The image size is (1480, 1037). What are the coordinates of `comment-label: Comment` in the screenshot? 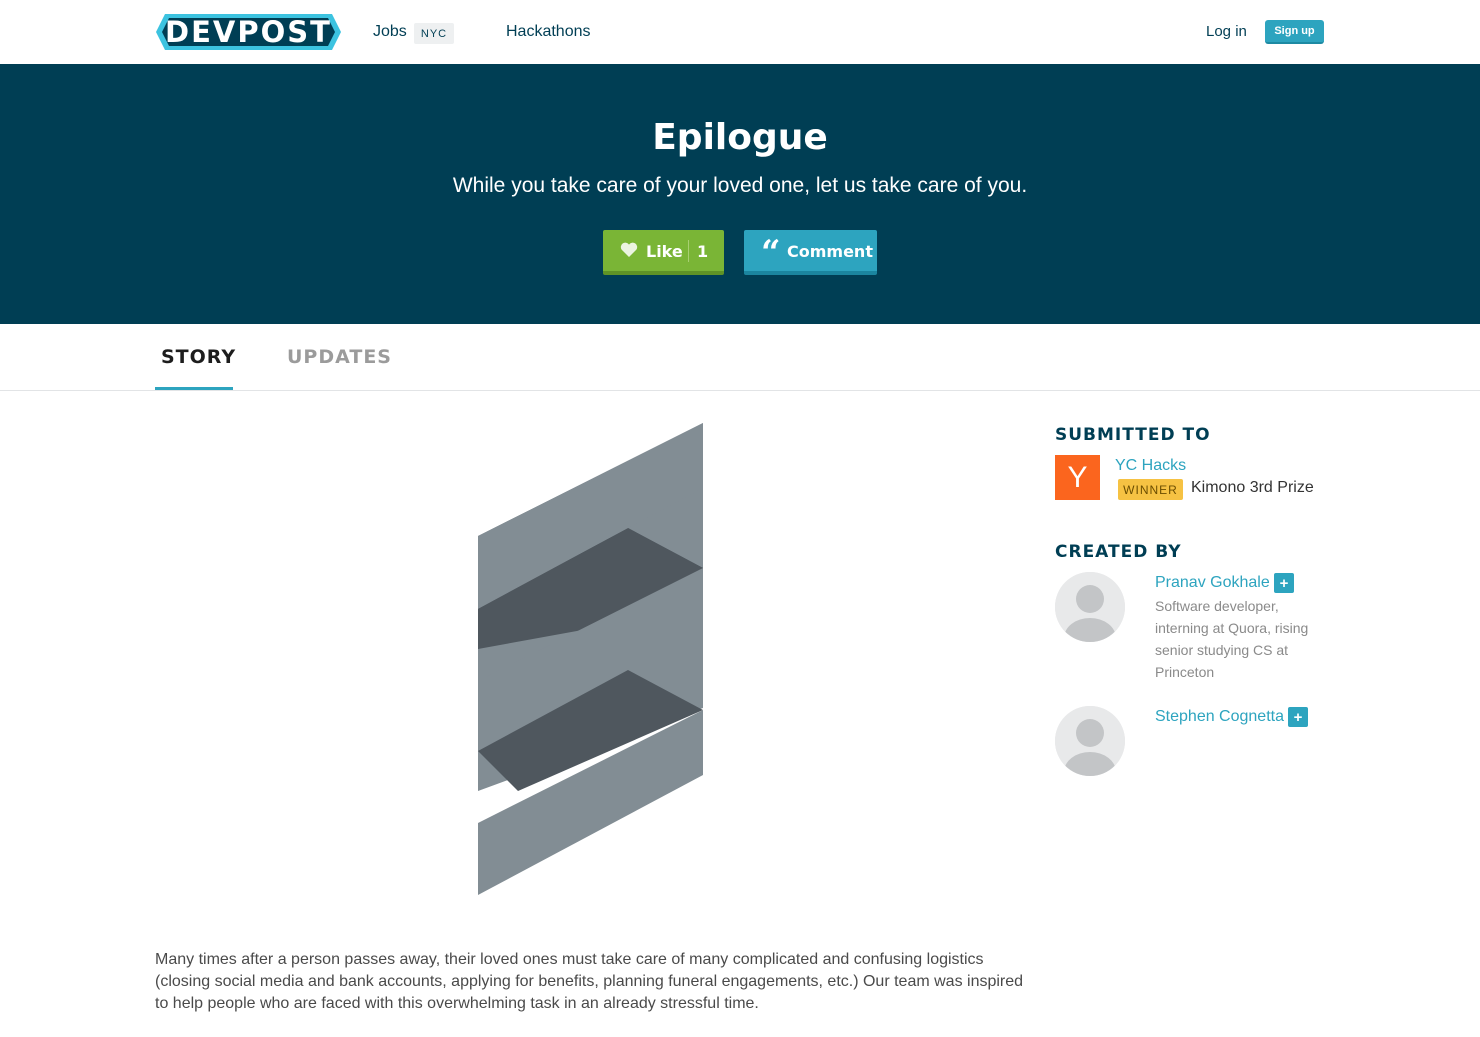 It's located at (830, 251).